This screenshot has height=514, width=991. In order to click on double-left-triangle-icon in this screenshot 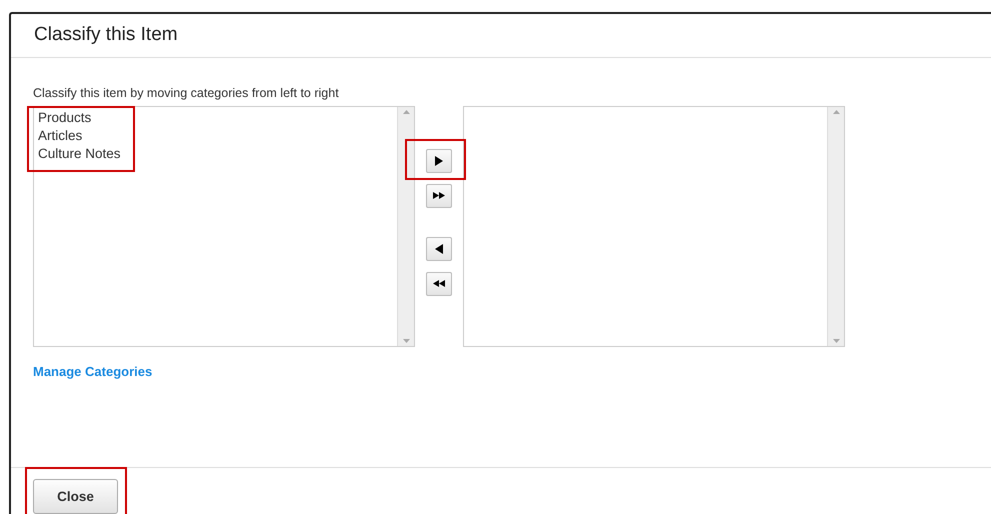, I will do `click(439, 283)`.